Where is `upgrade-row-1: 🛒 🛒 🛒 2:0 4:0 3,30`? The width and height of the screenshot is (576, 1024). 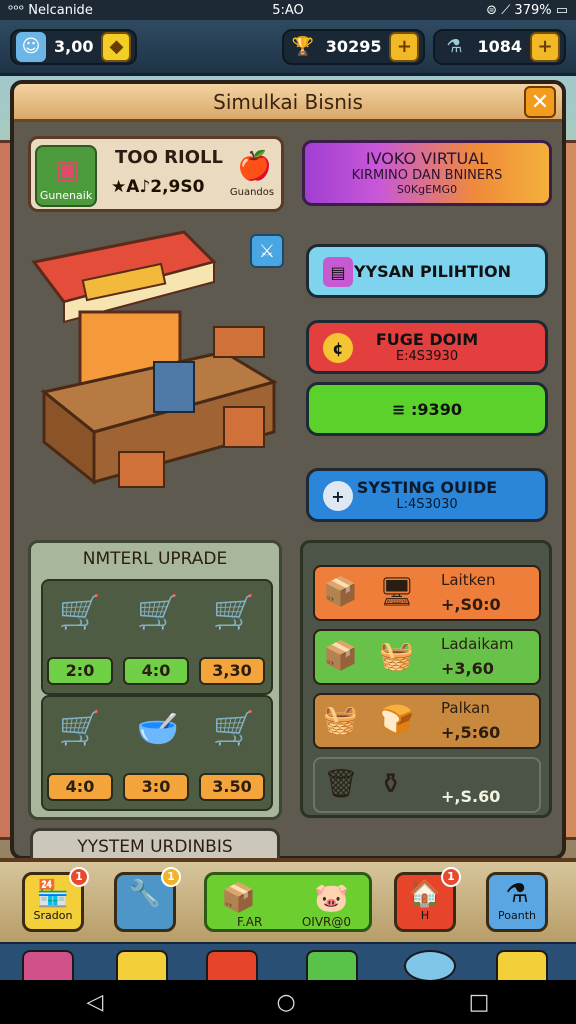
upgrade-row-1: 🛒 🛒 🛒 2:0 4:0 3,30 is located at coordinates (157, 637).